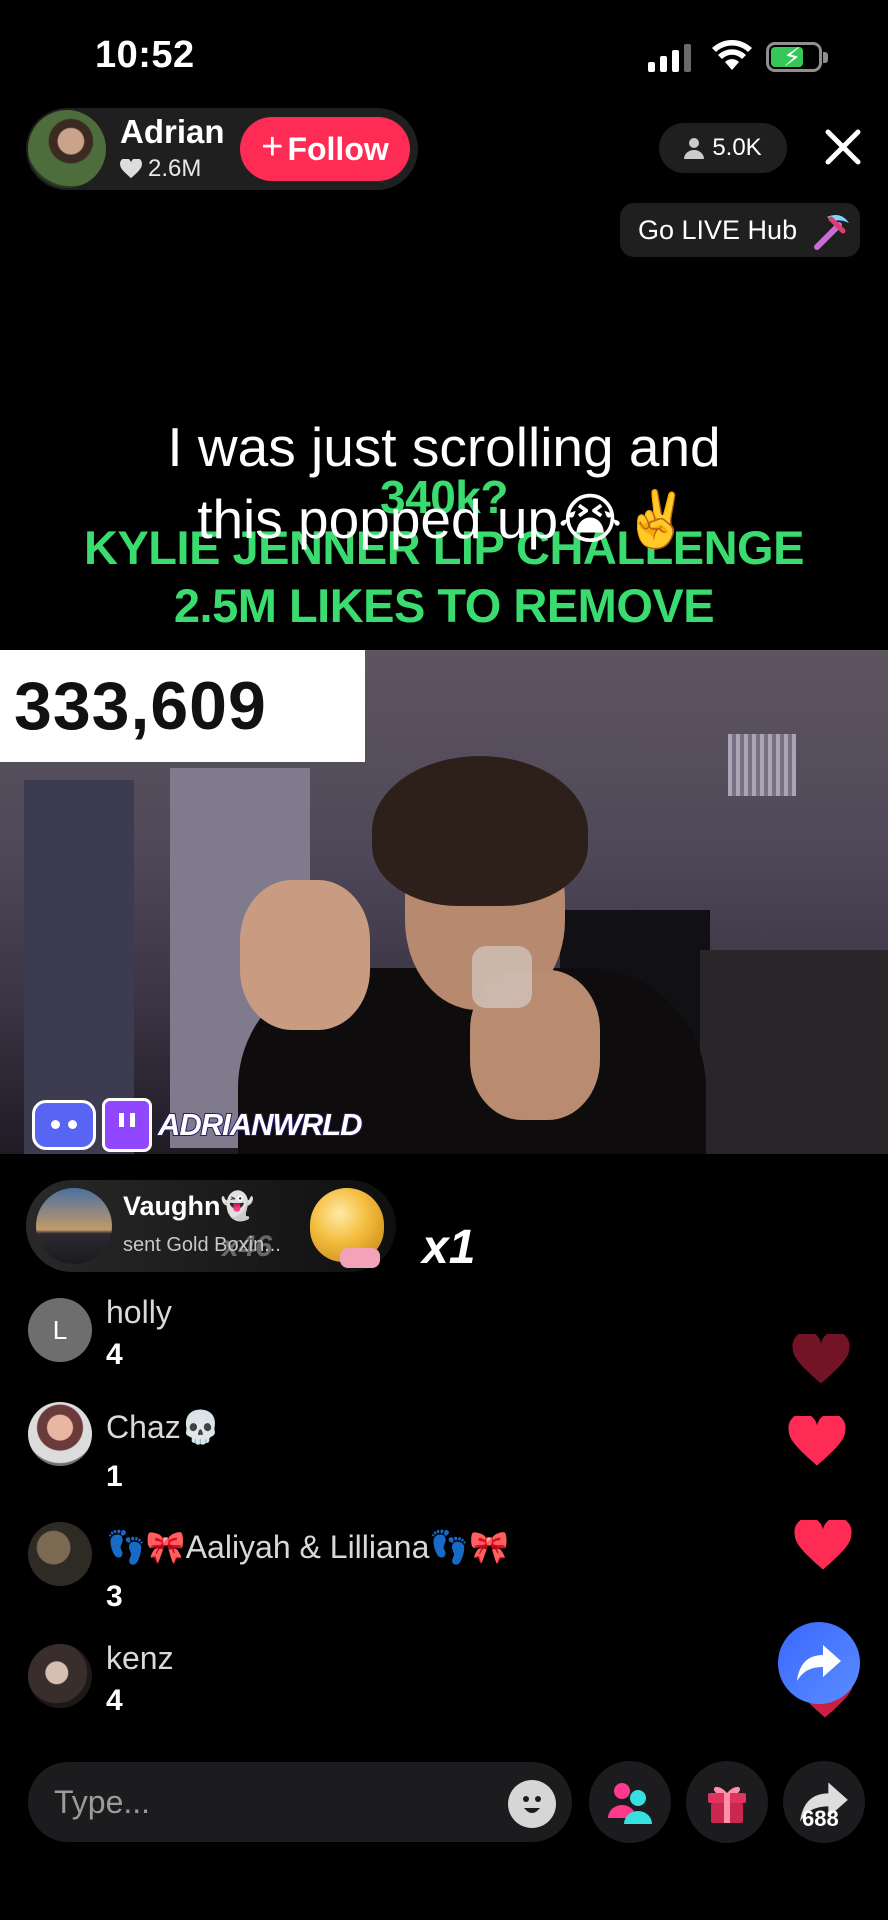  Describe the element at coordinates (140, 1658) in the screenshot. I see `comment-username: kenz` at that location.